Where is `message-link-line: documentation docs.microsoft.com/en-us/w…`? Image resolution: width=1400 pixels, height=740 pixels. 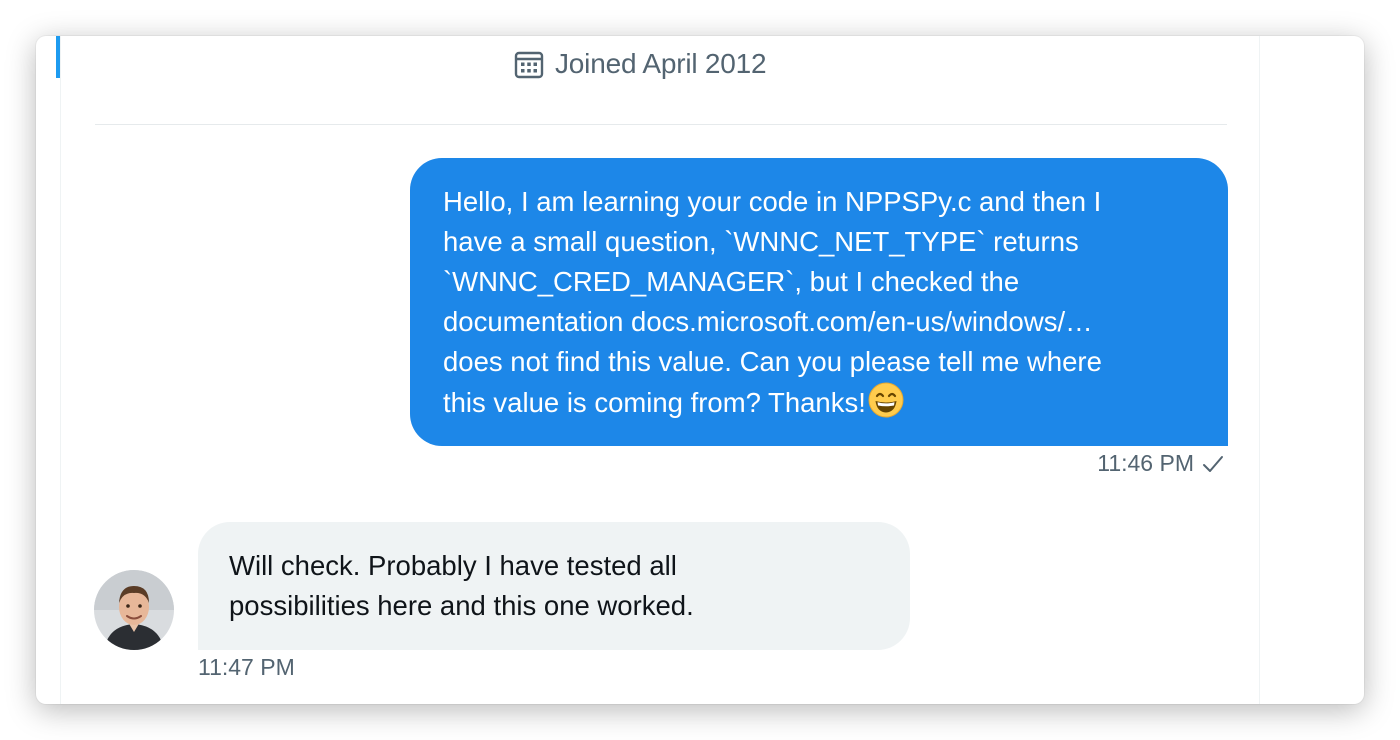
message-link-line: documentation docs.microsoft.com/en-us/w… is located at coordinates (820, 322).